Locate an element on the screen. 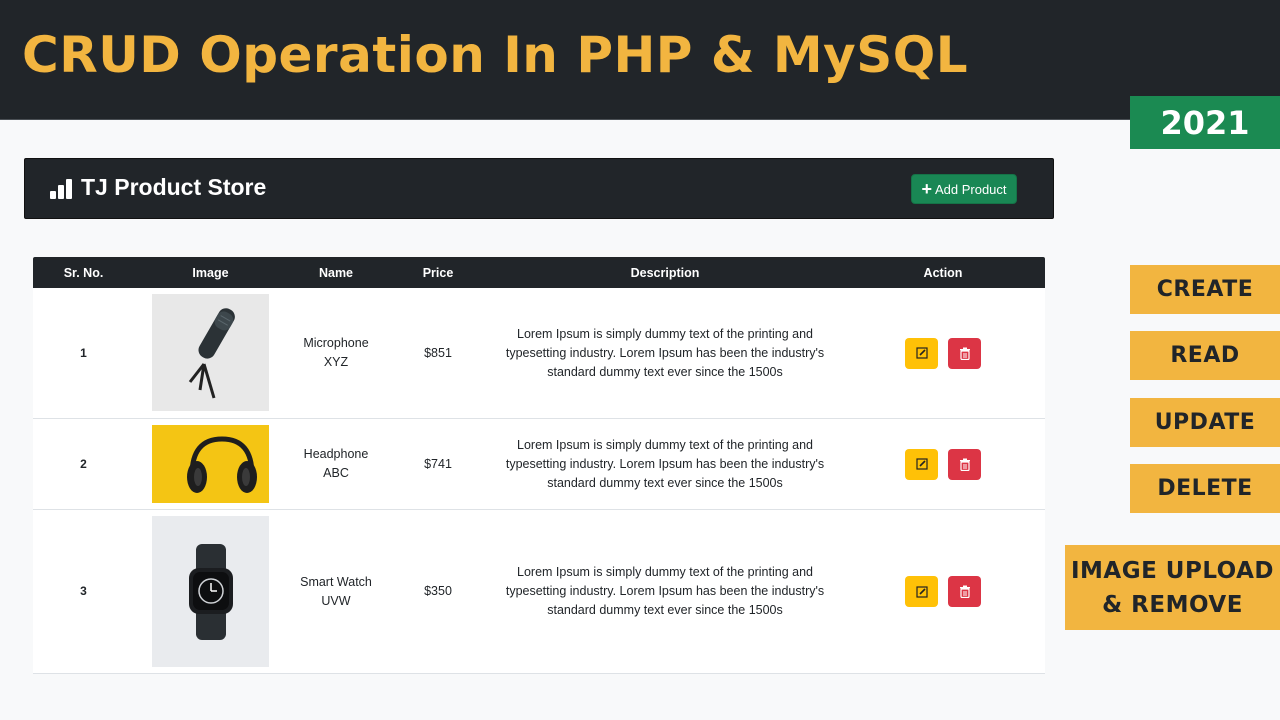 Image resolution: width=1280 pixels, height=720 pixels. row-name: Microphone XYZ is located at coordinates (336, 353).